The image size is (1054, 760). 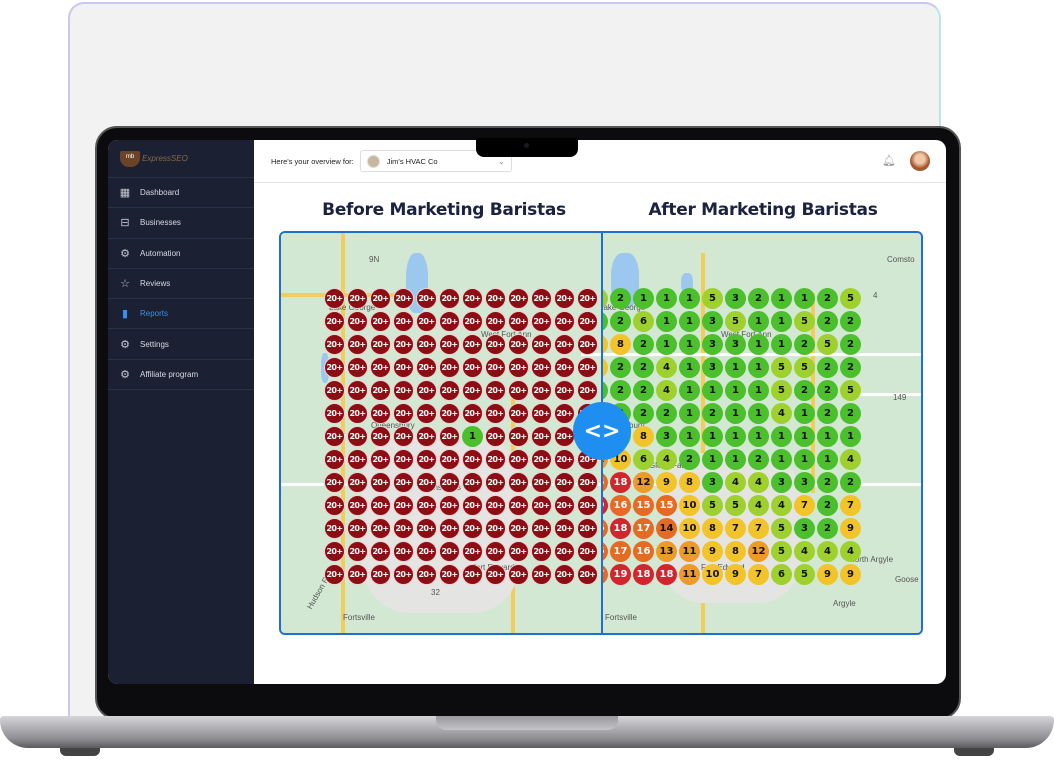 I want to click on sidebar-item-affiliate-program: ⚙ Affiliate program, so click(x=181, y=375).